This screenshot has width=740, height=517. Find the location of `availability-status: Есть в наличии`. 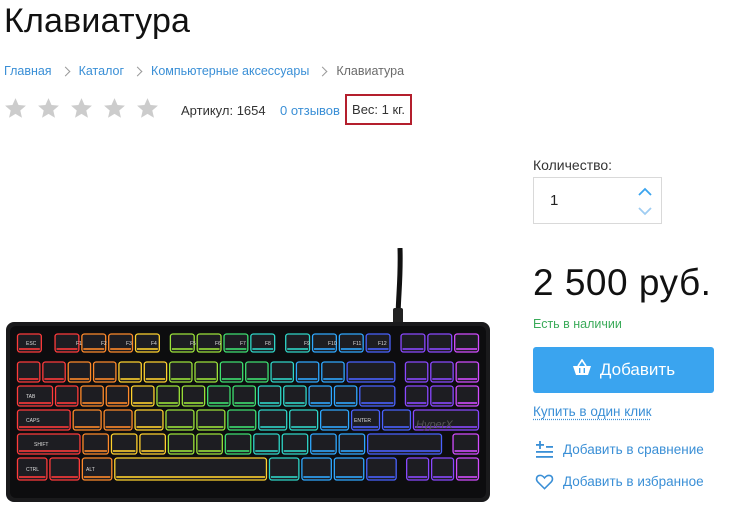

availability-status: Есть в наличии is located at coordinates (577, 324).